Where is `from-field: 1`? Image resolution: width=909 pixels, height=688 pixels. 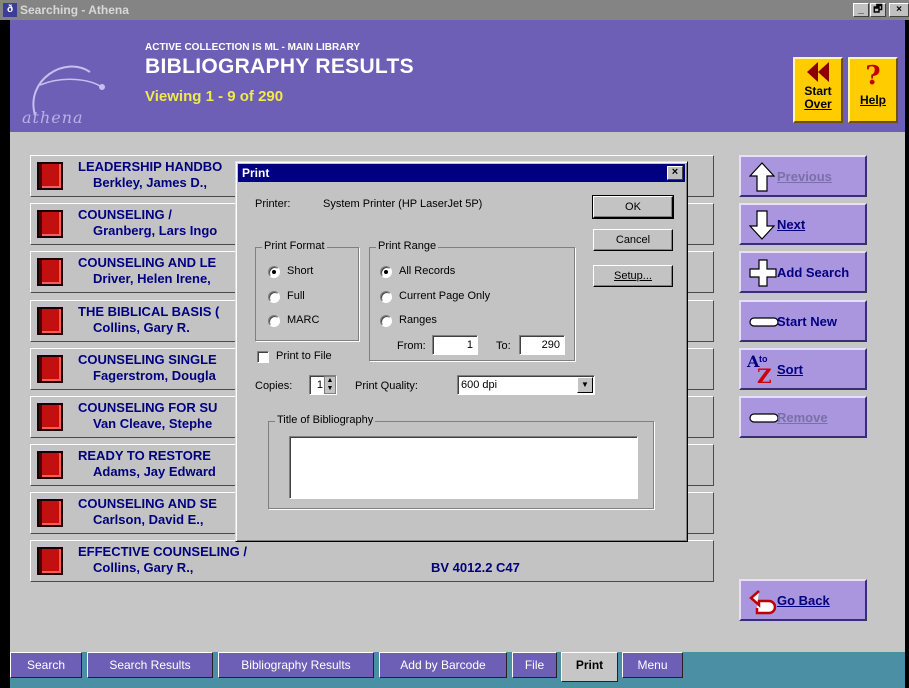 from-field: 1 is located at coordinates (455, 345).